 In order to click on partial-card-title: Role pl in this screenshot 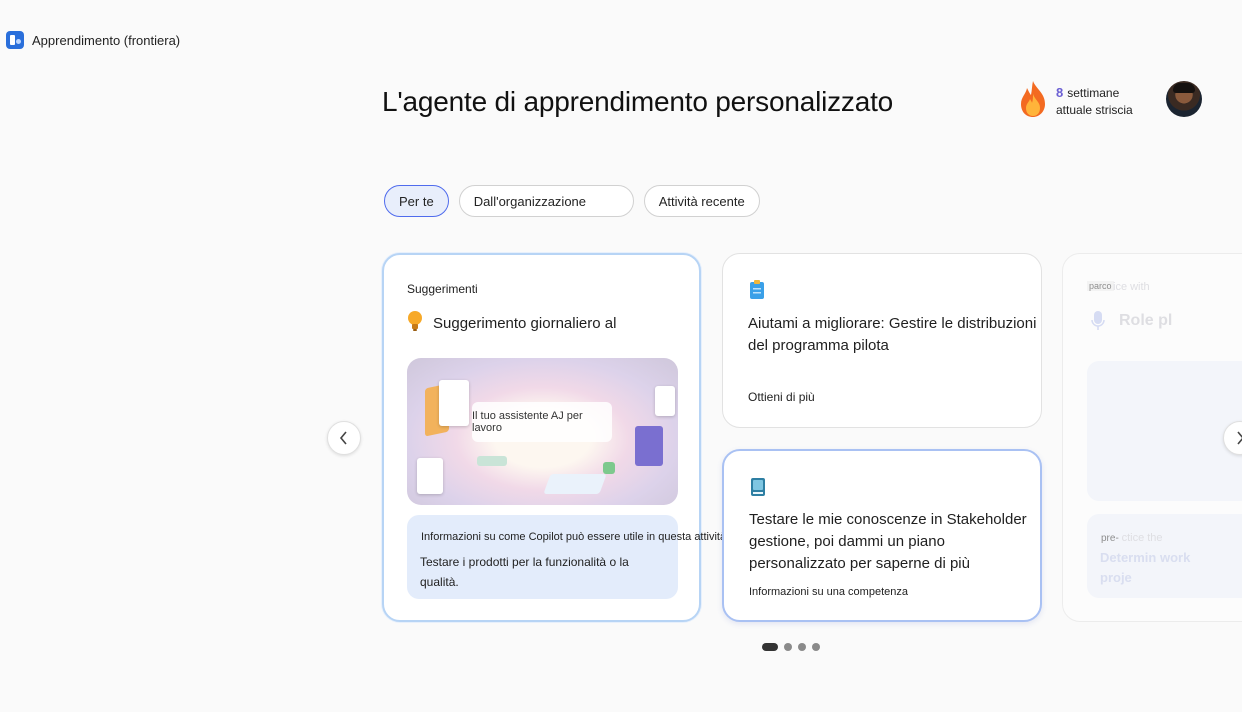, I will do `click(1146, 320)`.